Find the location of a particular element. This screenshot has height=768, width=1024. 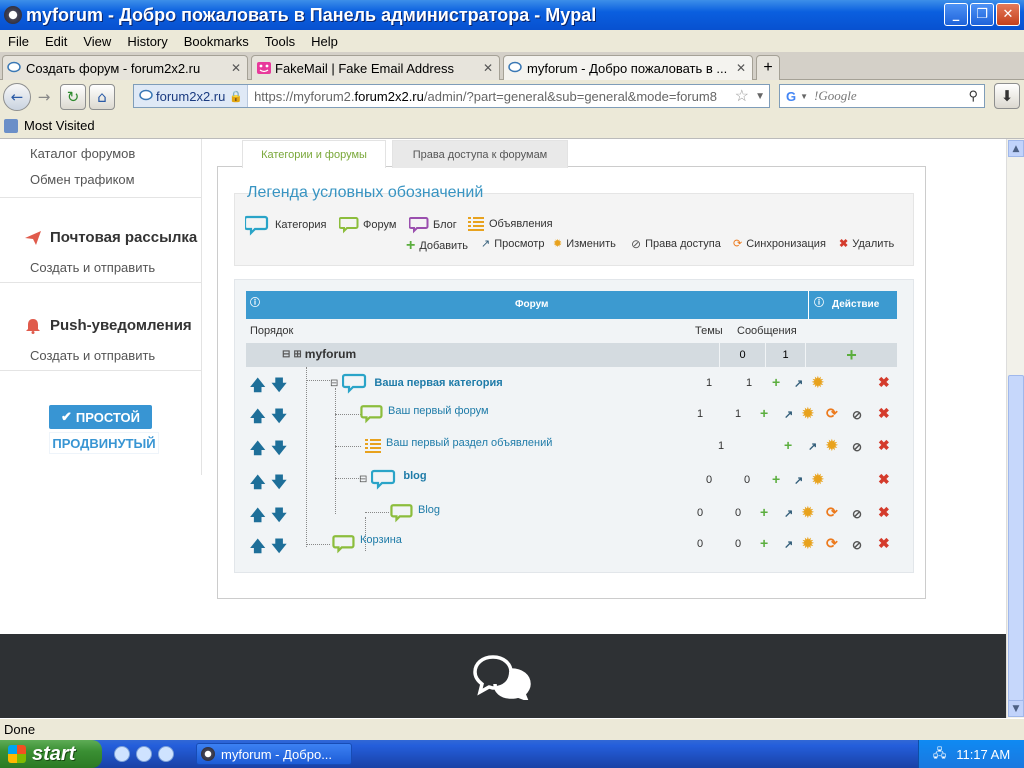

forum-name: Blog is located at coordinates (429, 510).